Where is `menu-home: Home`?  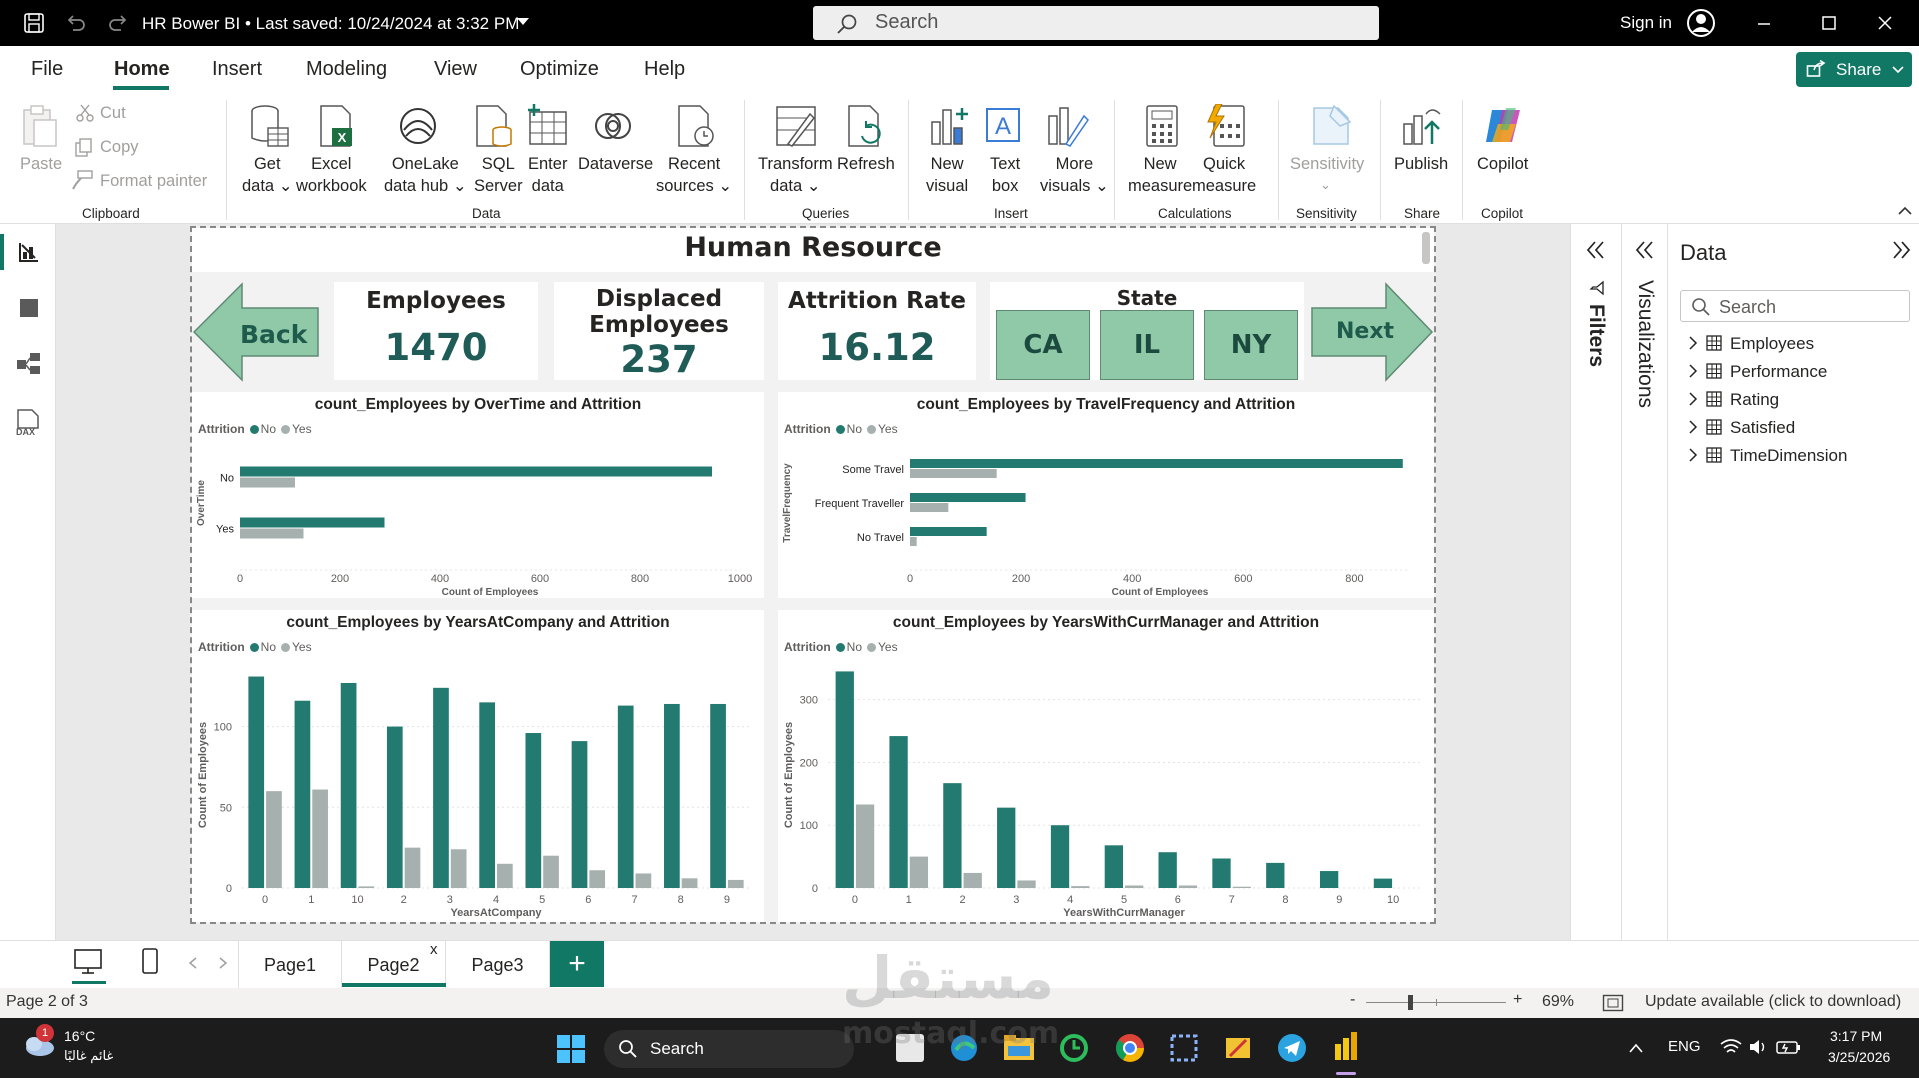 menu-home: Home is located at coordinates (142, 69).